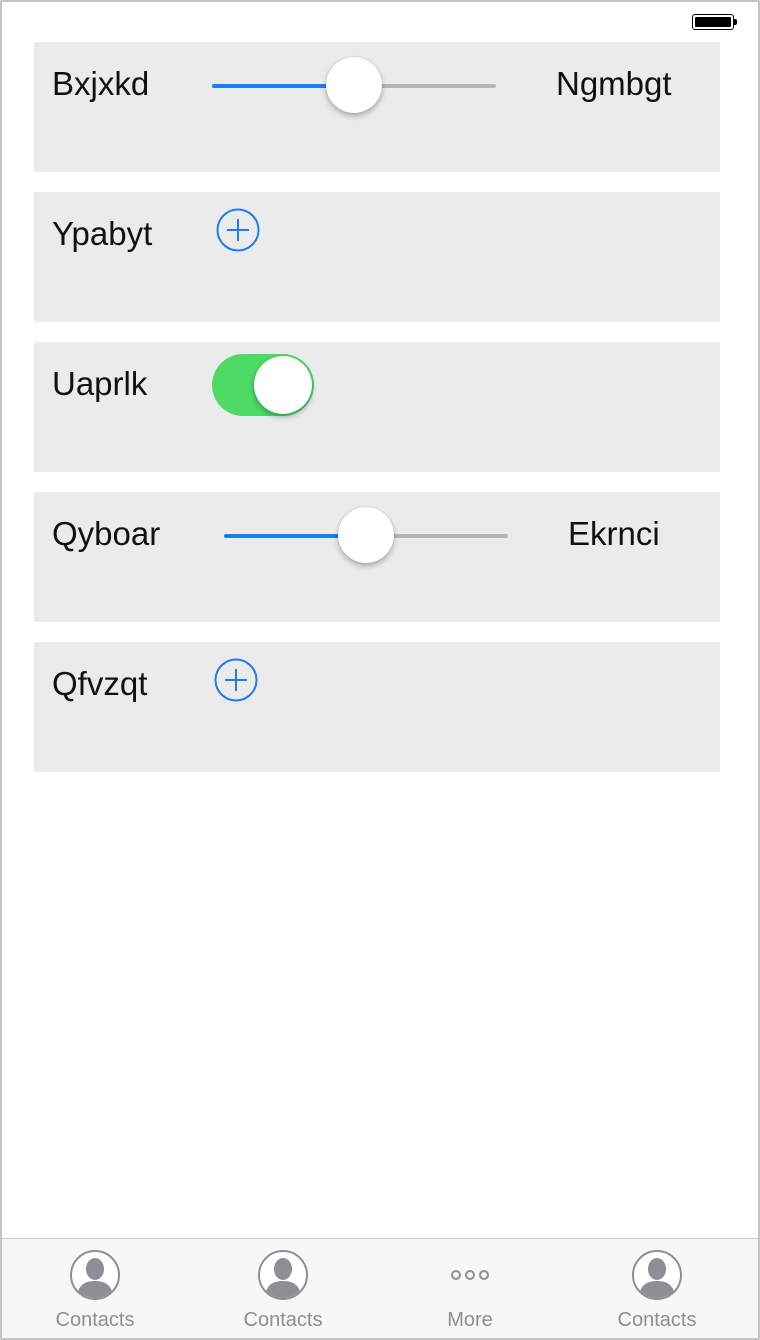 Image resolution: width=760 pixels, height=1340 pixels. Describe the element at coordinates (714, 23) in the screenshot. I see `battery-full-icon` at that location.